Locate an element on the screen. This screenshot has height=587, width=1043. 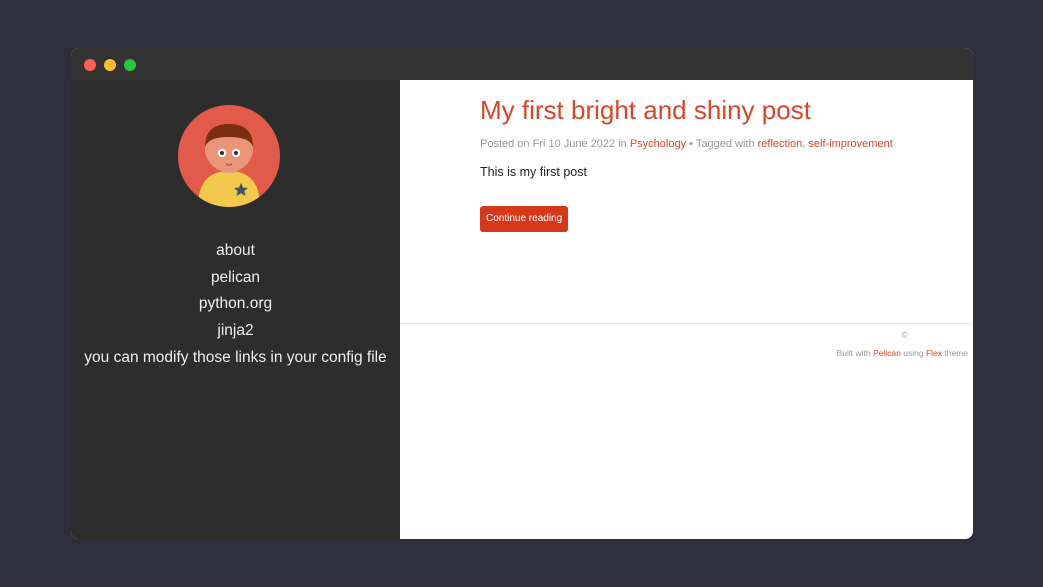
copyright: © is located at coordinates (904, 335).